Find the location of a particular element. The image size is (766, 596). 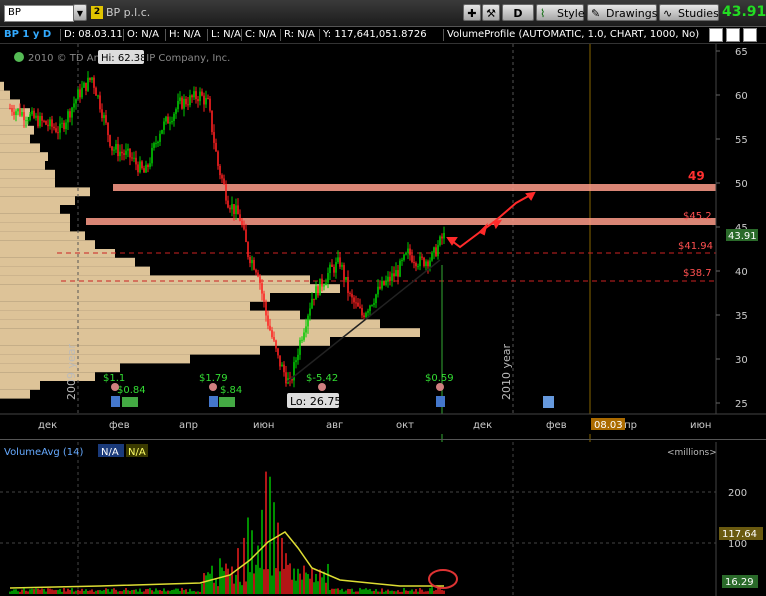

period-button: D is located at coordinates (518, 12).